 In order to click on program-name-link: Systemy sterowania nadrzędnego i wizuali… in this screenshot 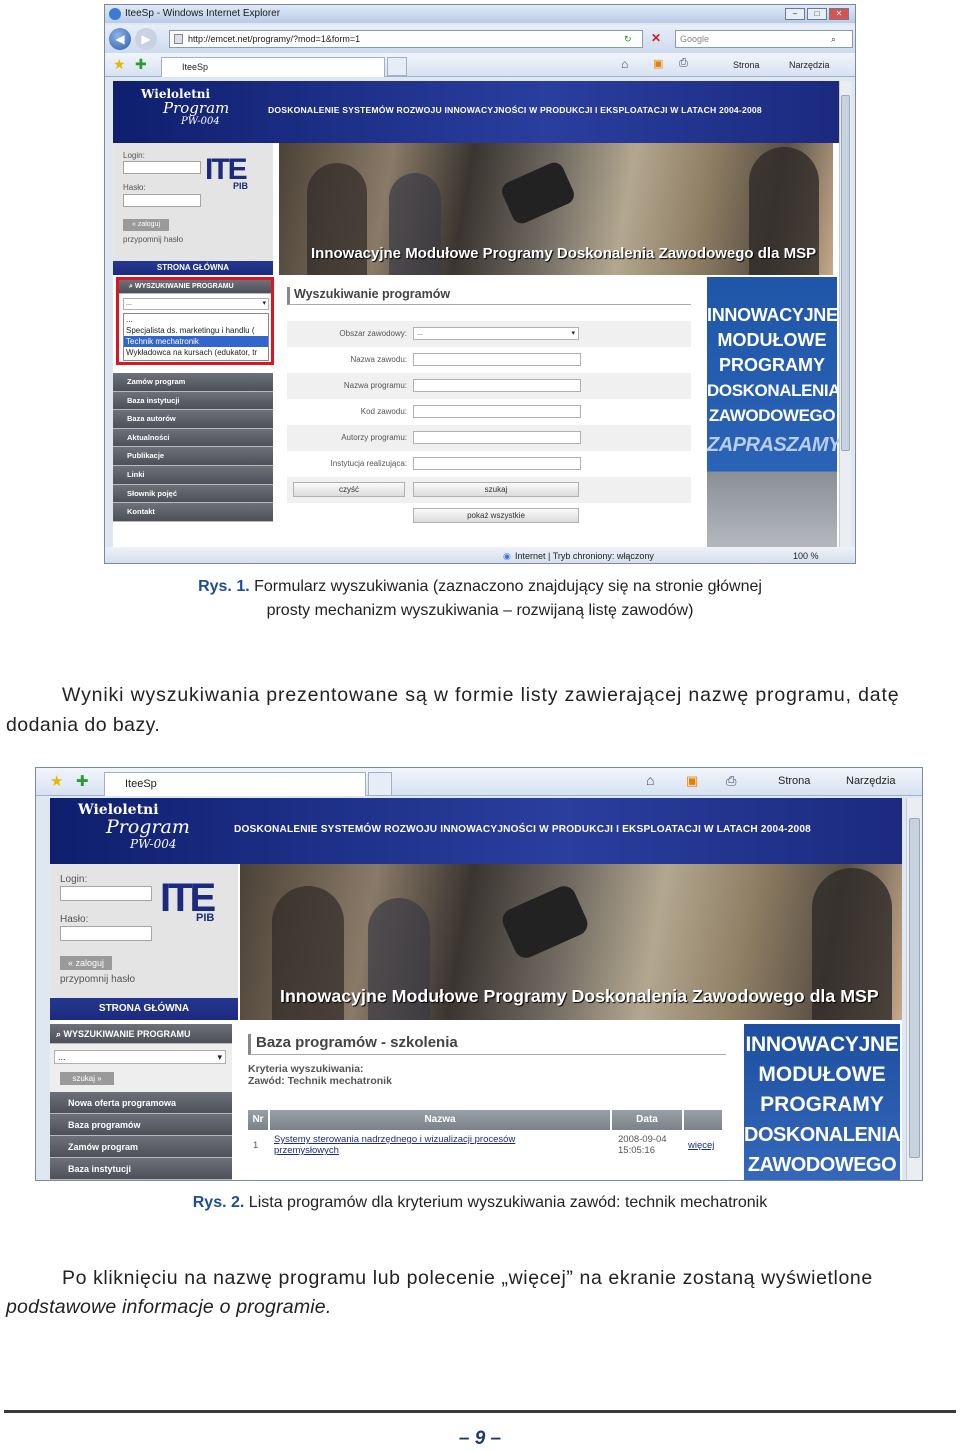, I will do `click(394, 1145)`.